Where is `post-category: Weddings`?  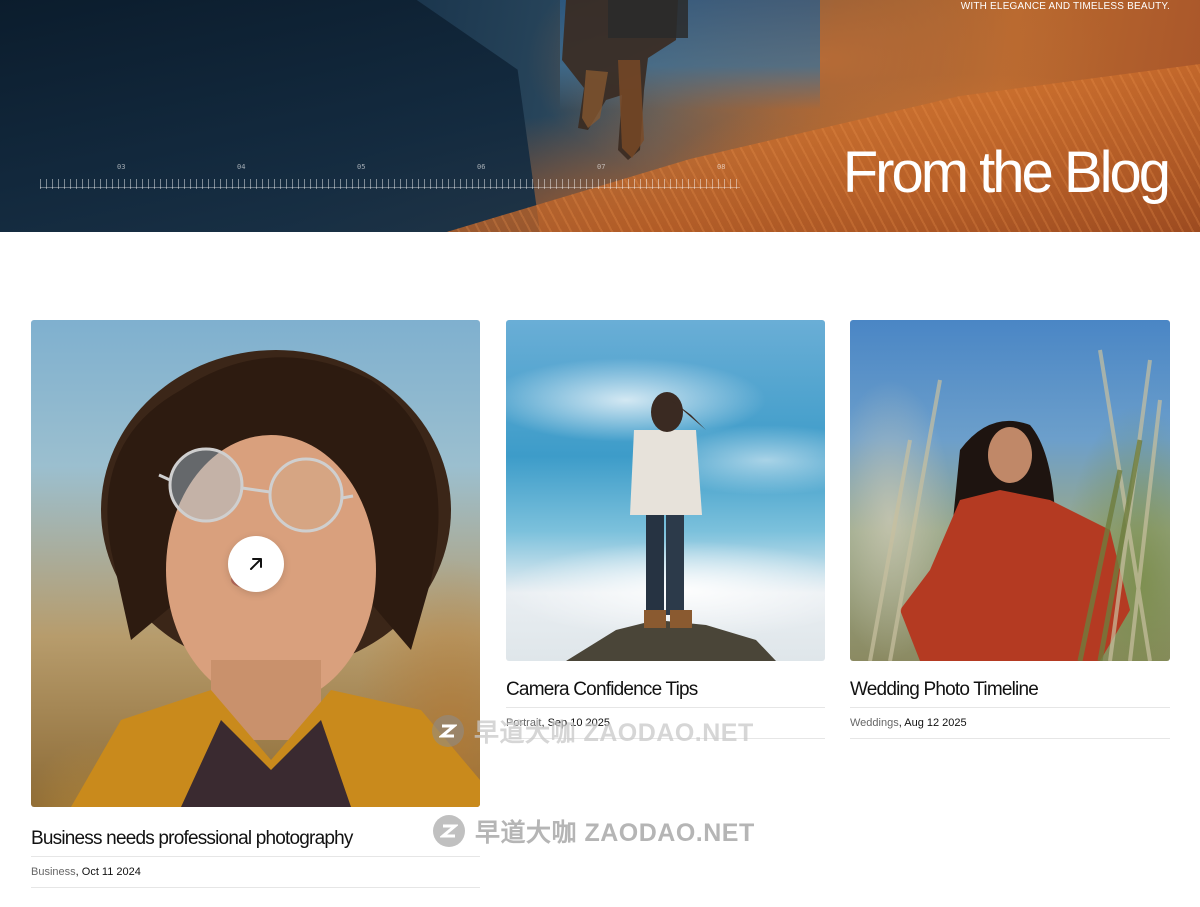 post-category: Weddings is located at coordinates (874, 723).